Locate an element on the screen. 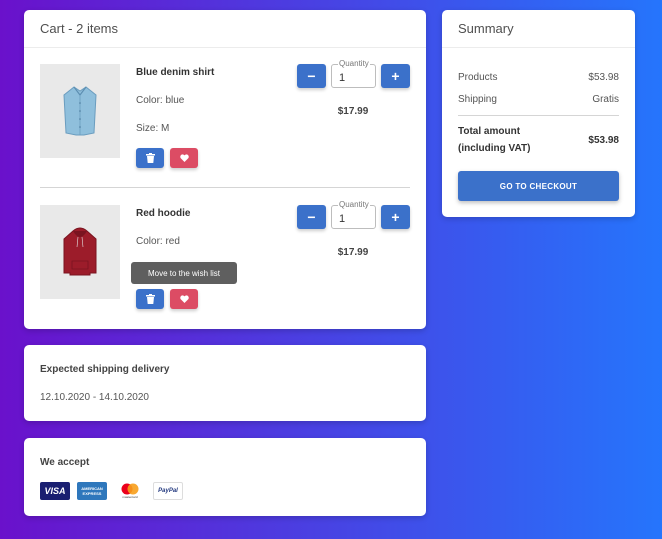 This screenshot has width=662, height=539. cart-title: Cart - 2 items is located at coordinates (225, 29).